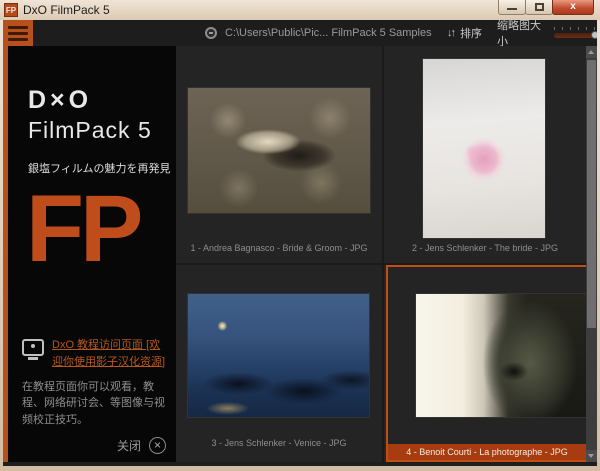 The height and width of the screenshot is (471, 600). Describe the element at coordinates (471, 34) in the screenshot. I see `sort-label: 排序` at that location.